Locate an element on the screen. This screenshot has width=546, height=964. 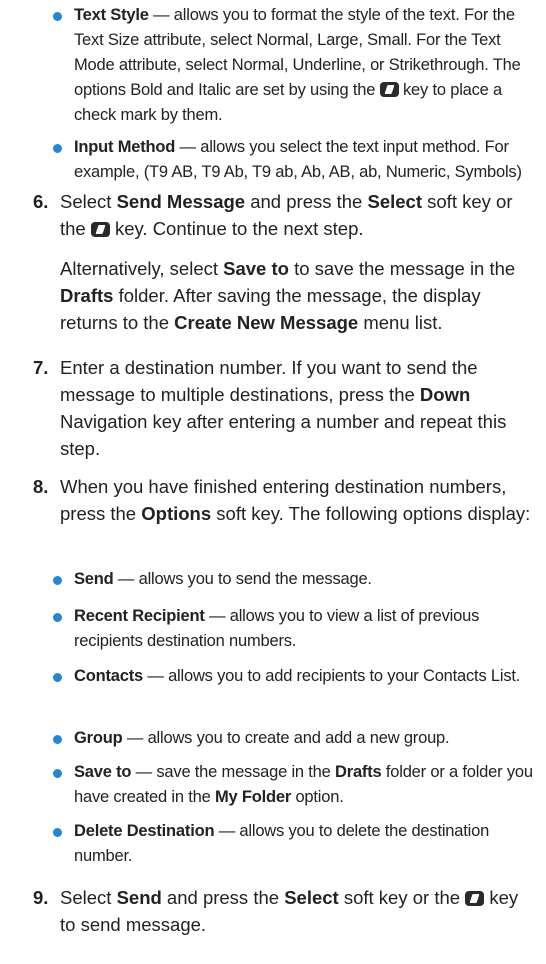
item-title: Send is located at coordinates (94, 579).